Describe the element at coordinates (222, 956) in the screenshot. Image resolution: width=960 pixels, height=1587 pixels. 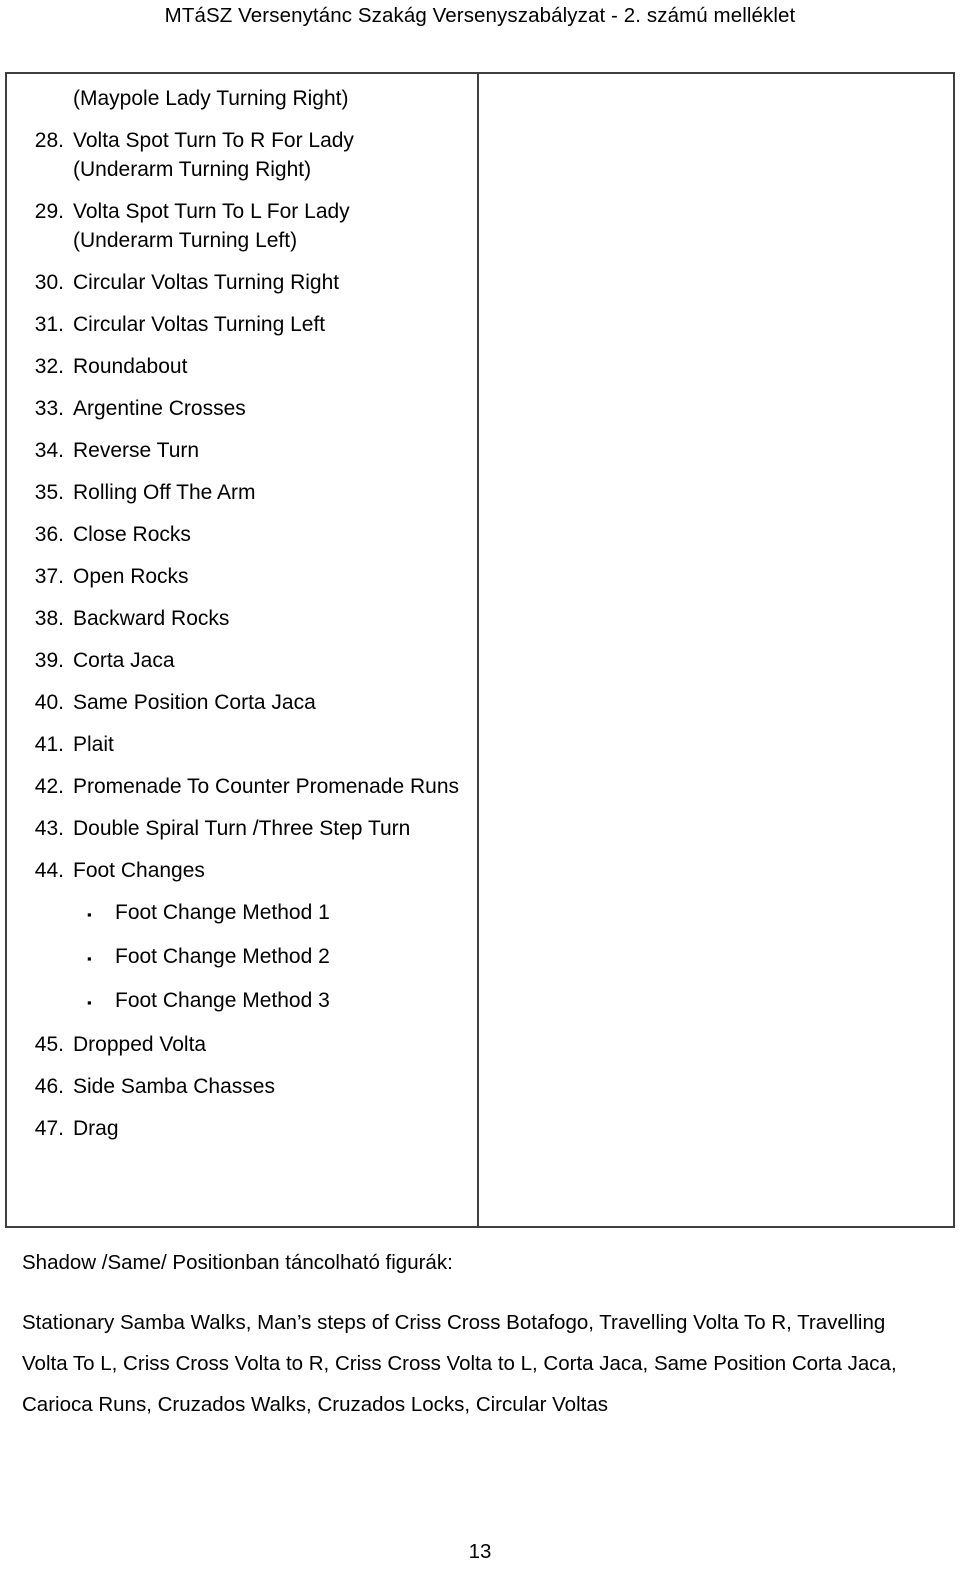
I see `sub-list-item-label: Foot Change Method 2` at that location.